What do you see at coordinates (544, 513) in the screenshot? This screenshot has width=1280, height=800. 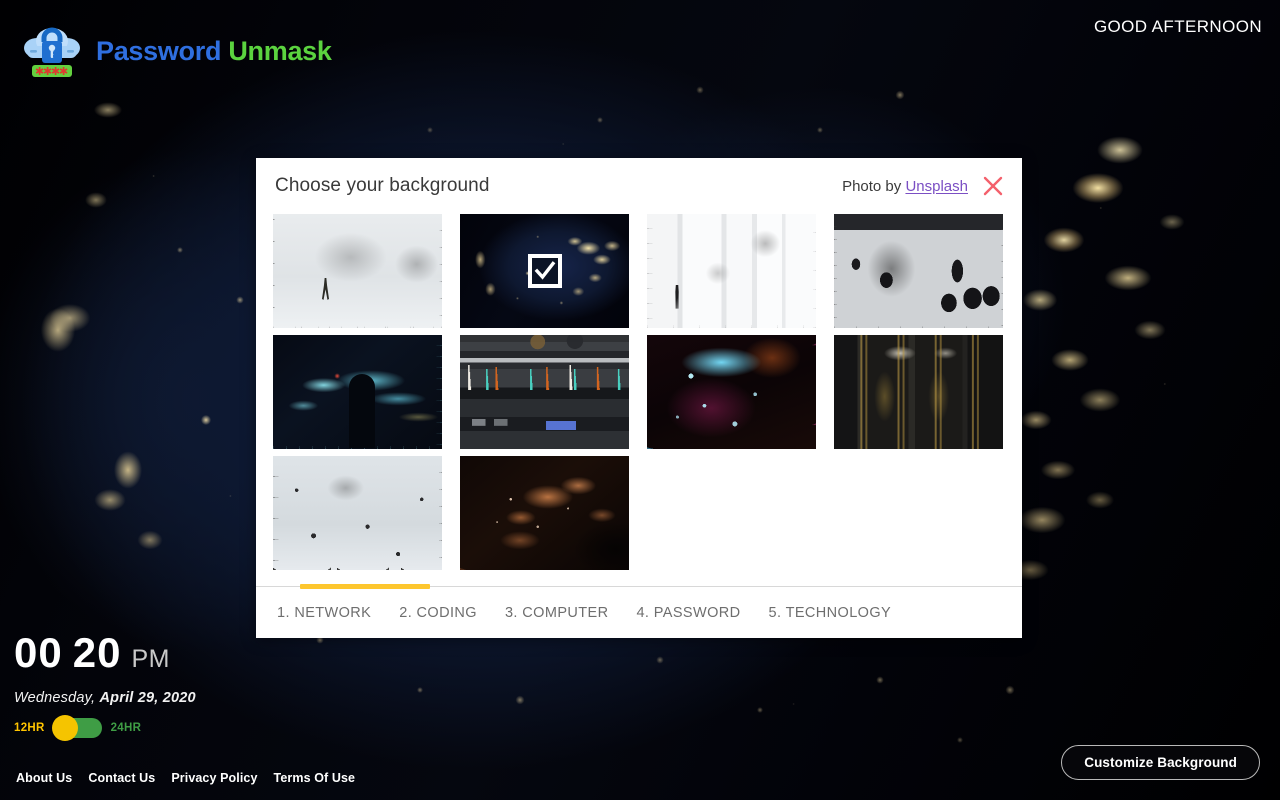 I see `background-thumbnail-aerial-night-city-copper` at bounding box center [544, 513].